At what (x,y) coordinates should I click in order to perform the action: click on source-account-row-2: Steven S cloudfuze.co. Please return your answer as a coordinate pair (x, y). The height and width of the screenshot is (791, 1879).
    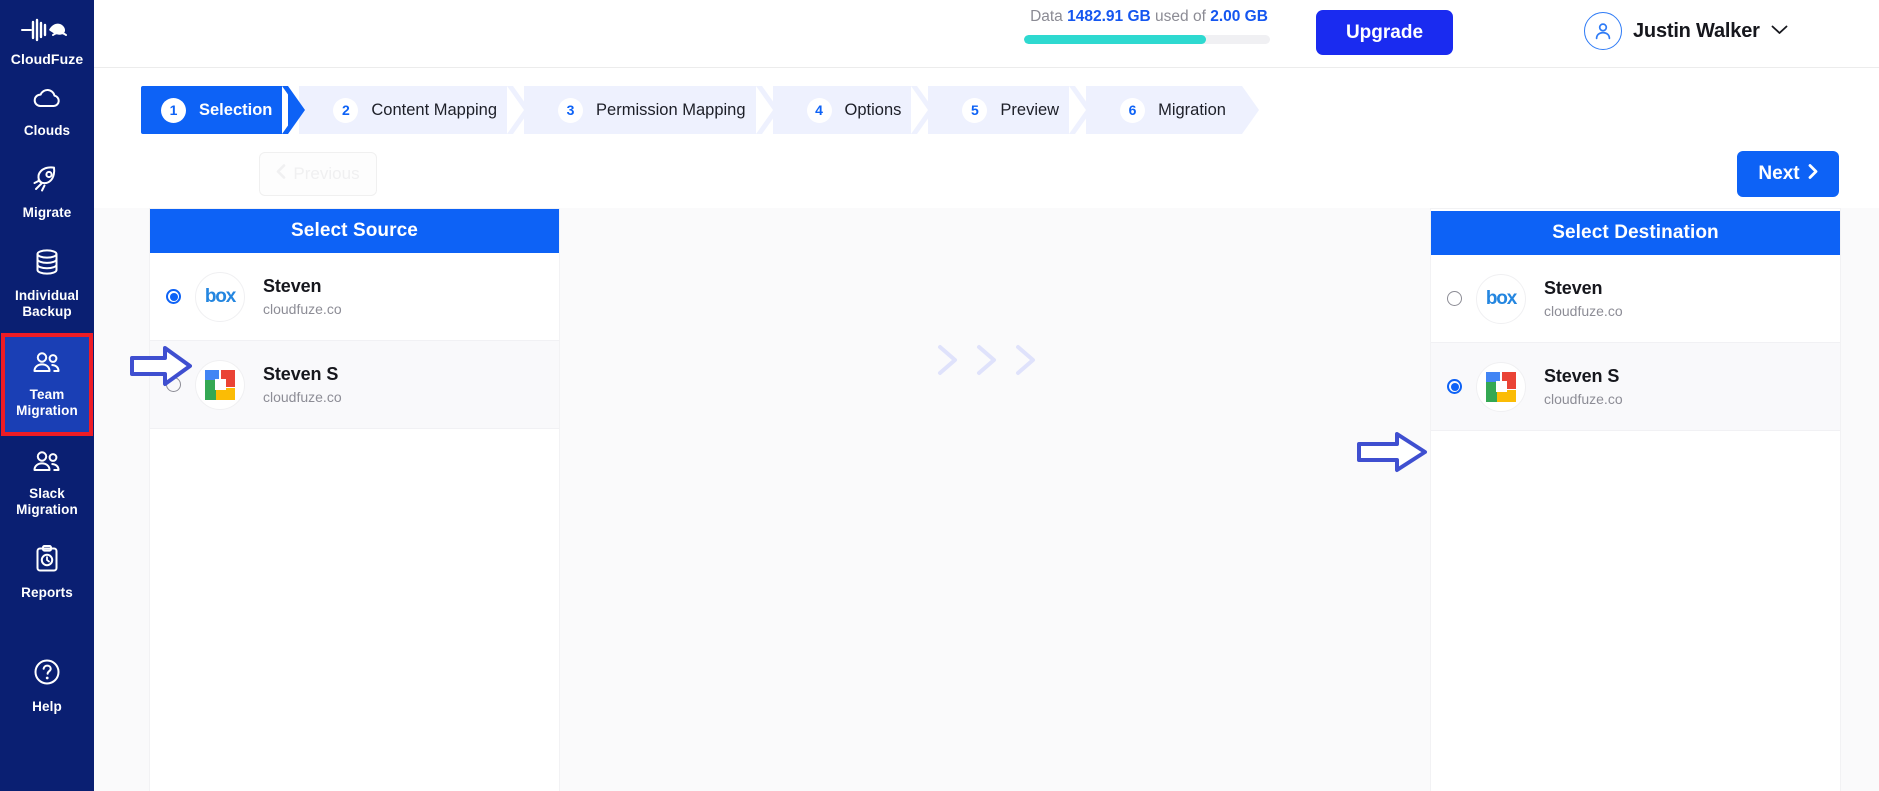
    Looking at the image, I should click on (354, 385).